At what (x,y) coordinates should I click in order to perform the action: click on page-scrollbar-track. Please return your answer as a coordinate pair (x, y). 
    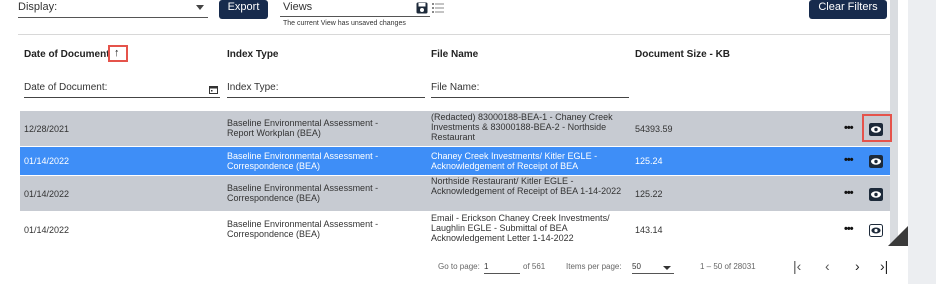
    Looking at the image, I should click on (922, 142).